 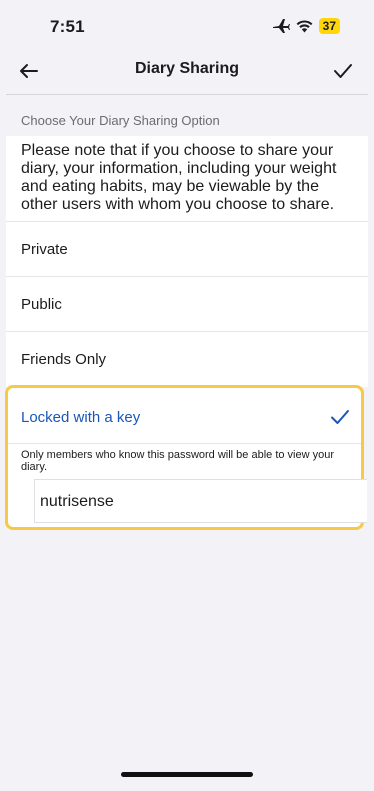 What do you see at coordinates (184, 416) in the screenshot?
I see `option-locked-with-key: Locked with a key` at bounding box center [184, 416].